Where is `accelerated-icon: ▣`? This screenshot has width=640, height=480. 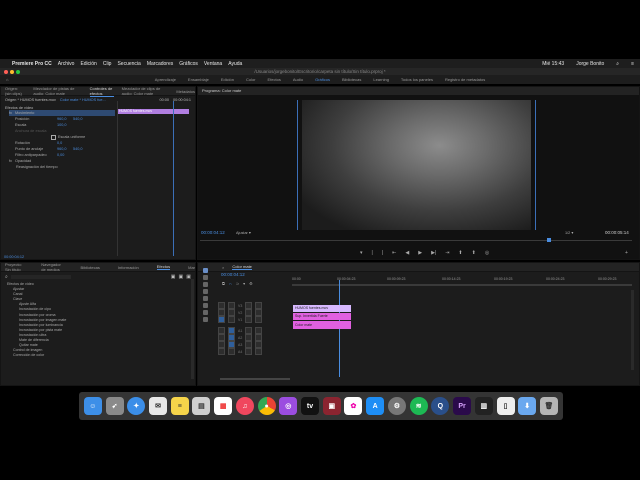
accelerated-icon: ▣ is located at coordinates (173, 277).